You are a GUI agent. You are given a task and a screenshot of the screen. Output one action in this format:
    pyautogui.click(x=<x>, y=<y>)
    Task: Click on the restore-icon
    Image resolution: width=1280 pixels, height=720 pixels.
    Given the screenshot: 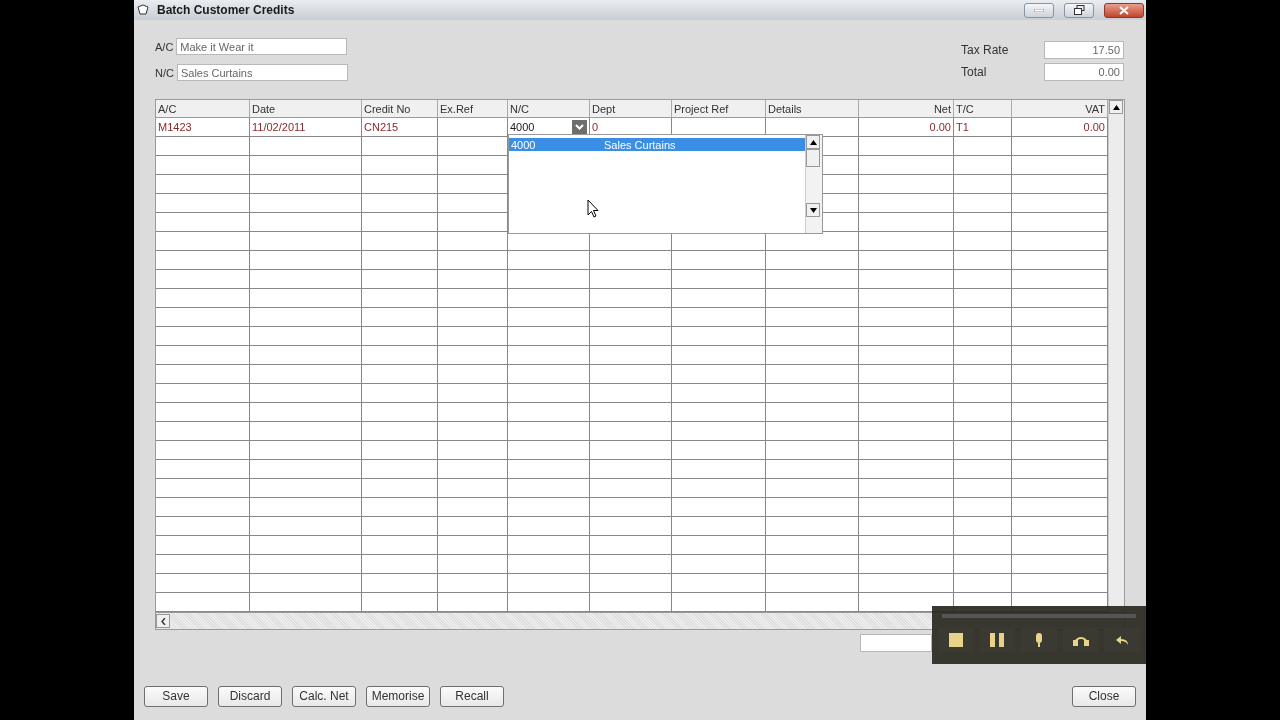 What is the action you would take?
    pyautogui.click(x=1079, y=10)
    